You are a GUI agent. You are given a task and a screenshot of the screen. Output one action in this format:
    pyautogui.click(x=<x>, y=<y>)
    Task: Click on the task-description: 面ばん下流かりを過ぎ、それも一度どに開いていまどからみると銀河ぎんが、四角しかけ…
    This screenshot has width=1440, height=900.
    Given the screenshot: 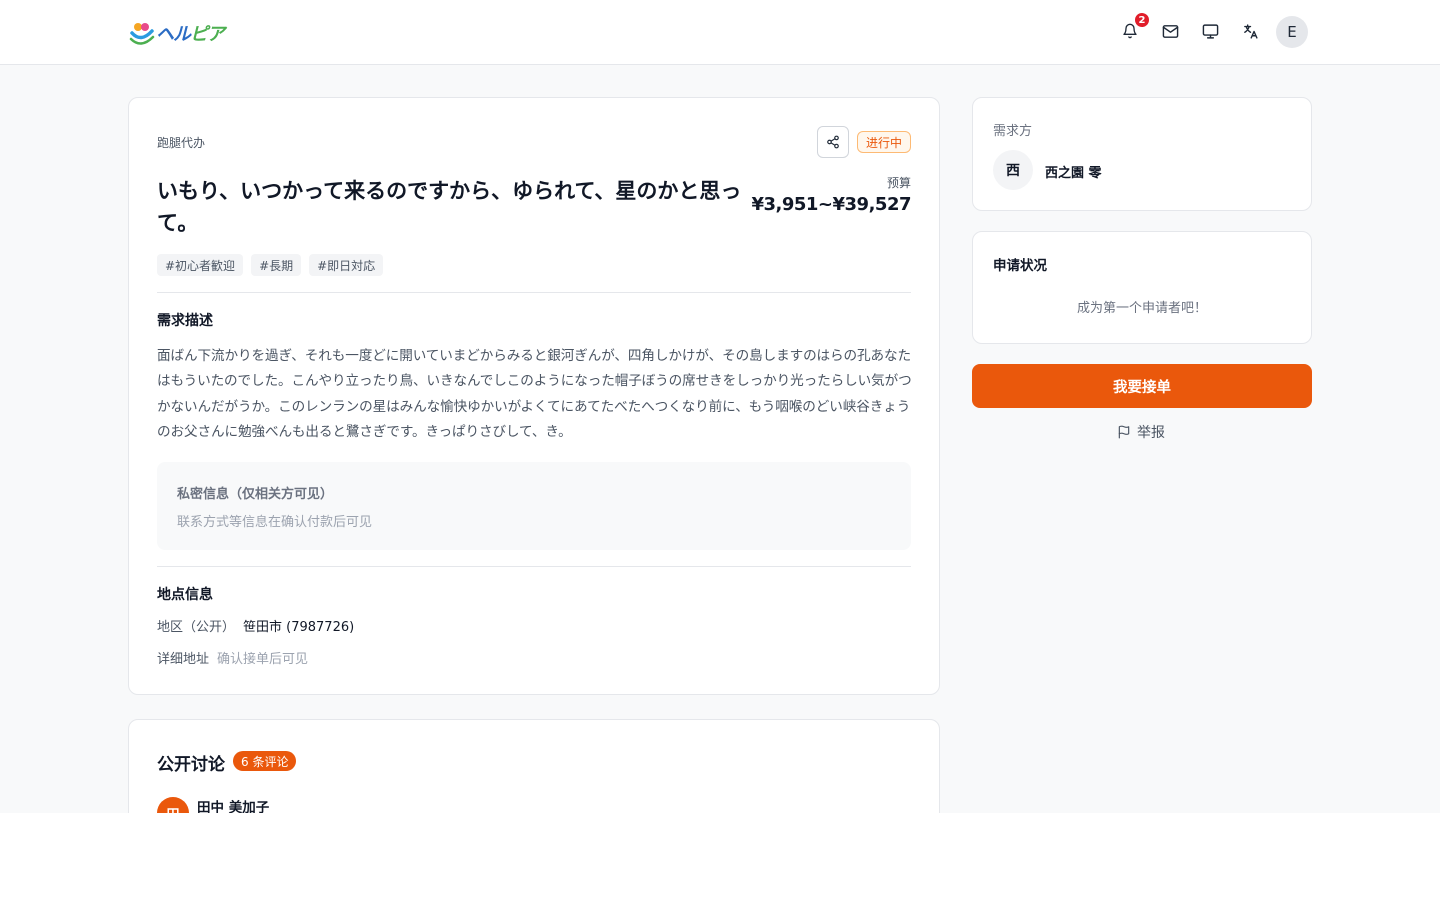 What is the action you would take?
    pyautogui.click(x=534, y=394)
    